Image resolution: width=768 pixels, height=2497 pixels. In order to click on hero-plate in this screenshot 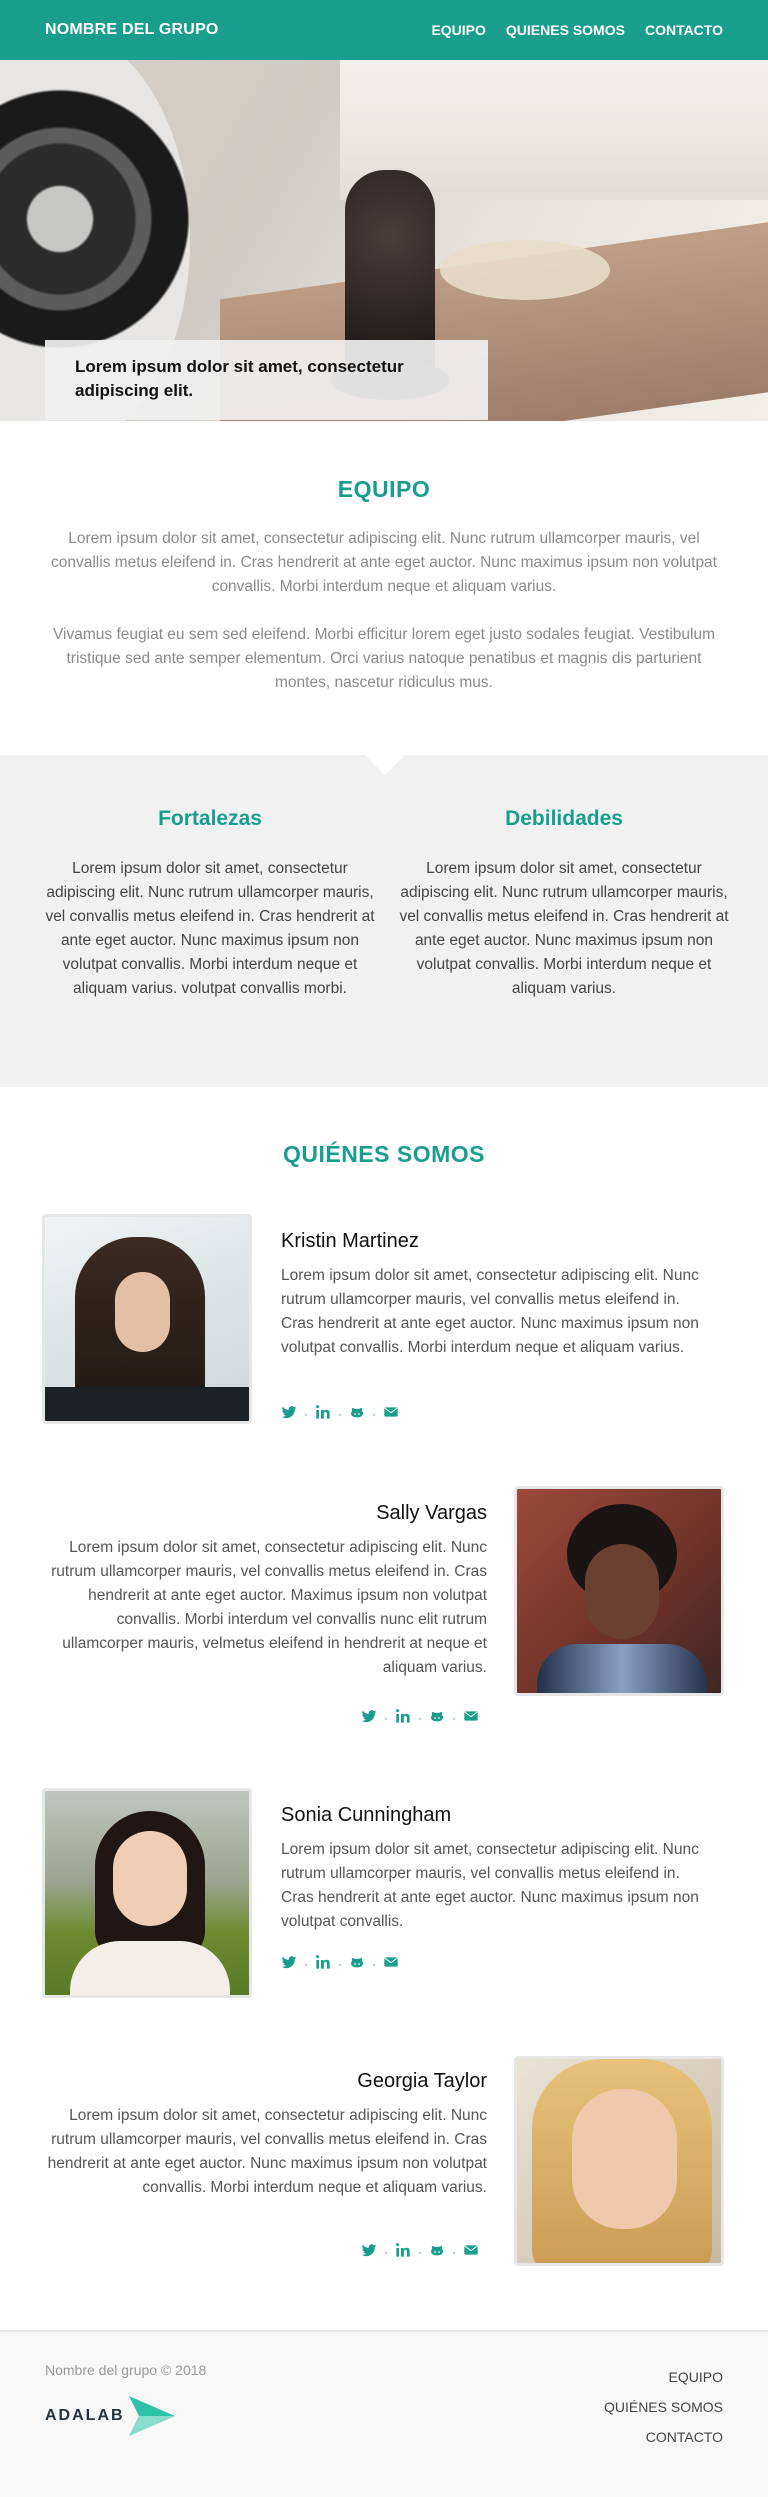, I will do `click(525, 270)`.